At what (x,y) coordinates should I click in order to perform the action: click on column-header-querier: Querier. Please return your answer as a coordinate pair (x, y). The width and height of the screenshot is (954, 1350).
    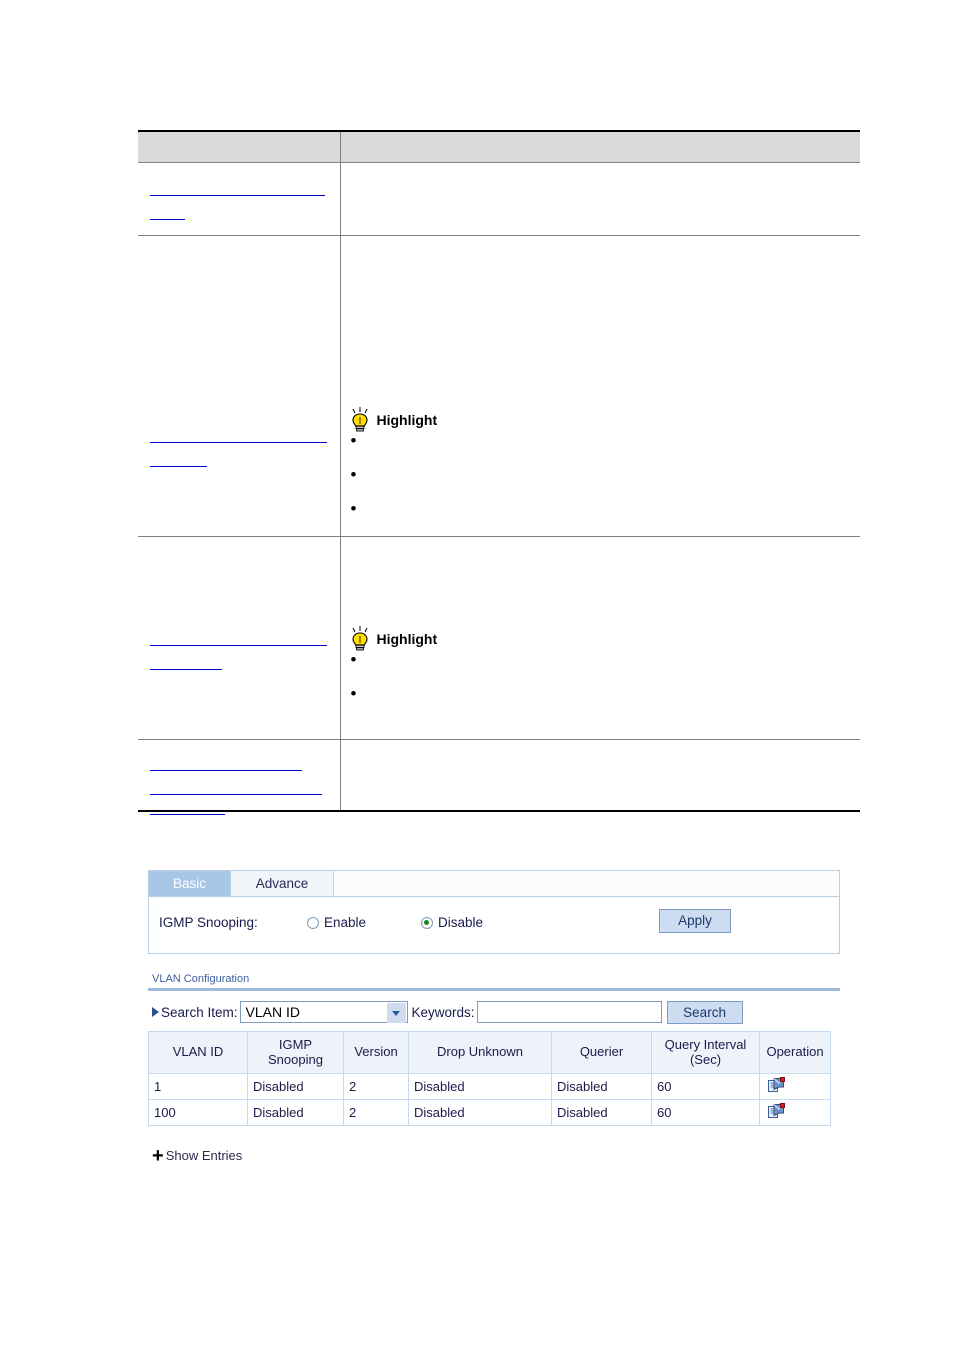
    Looking at the image, I should click on (601, 1052).